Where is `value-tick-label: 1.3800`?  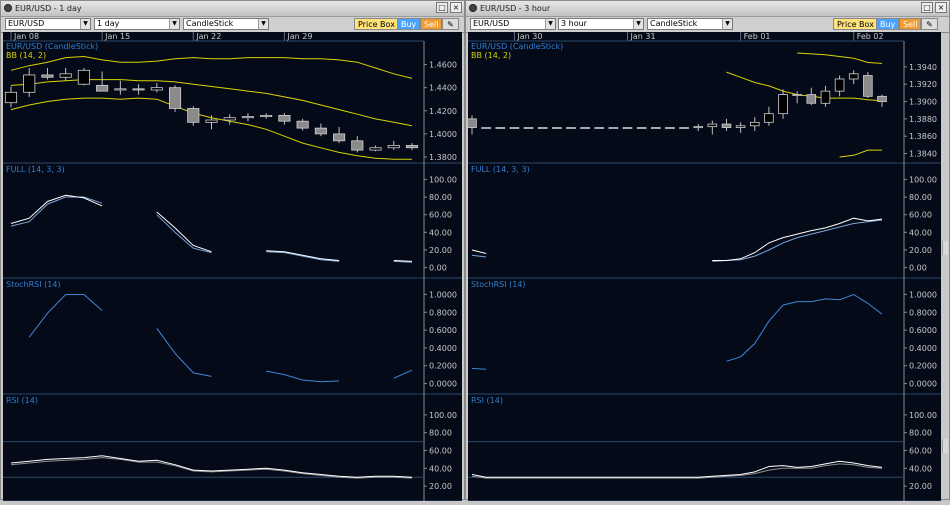 value-tick-label: 1.3800 is located at coordinates (443, 157).